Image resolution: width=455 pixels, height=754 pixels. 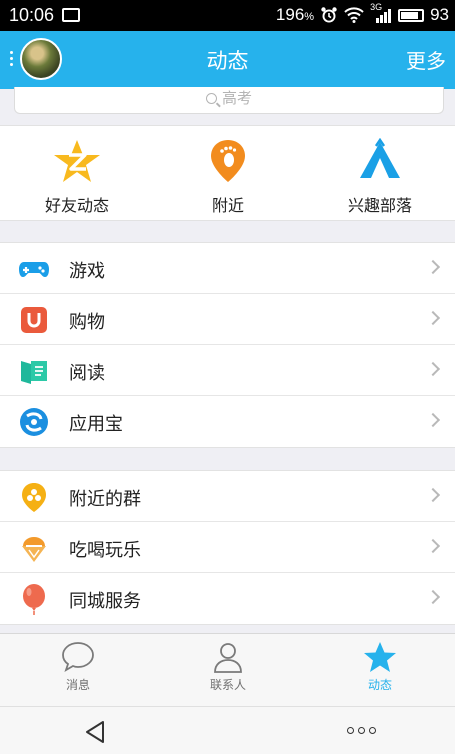 I want to click on page-title: 动态, so click(x=227, y=61).